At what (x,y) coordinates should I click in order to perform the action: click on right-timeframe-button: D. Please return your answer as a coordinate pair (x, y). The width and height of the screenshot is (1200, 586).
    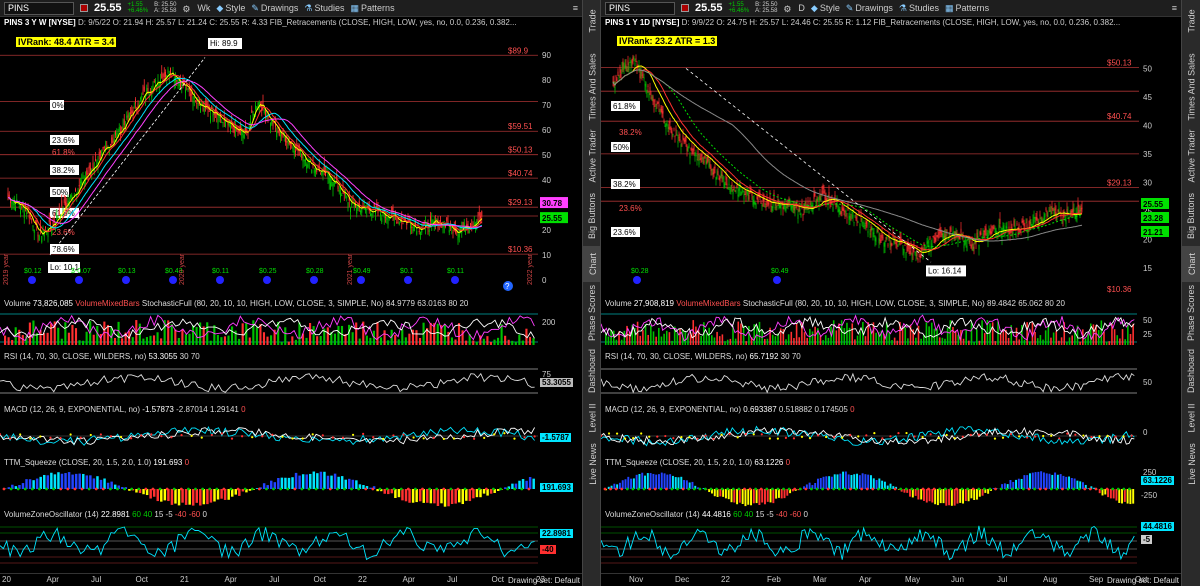
    Looking at the image, I should click on (801, 8).